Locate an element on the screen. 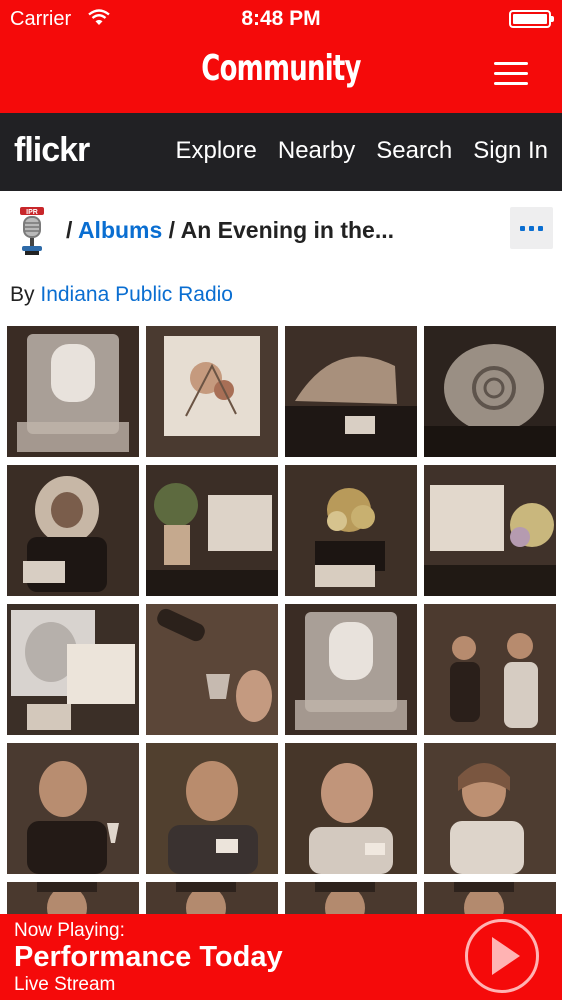 The image size is (562, 1000). photo-thumbnail-floral-painting is located at coordinates (212, 391).